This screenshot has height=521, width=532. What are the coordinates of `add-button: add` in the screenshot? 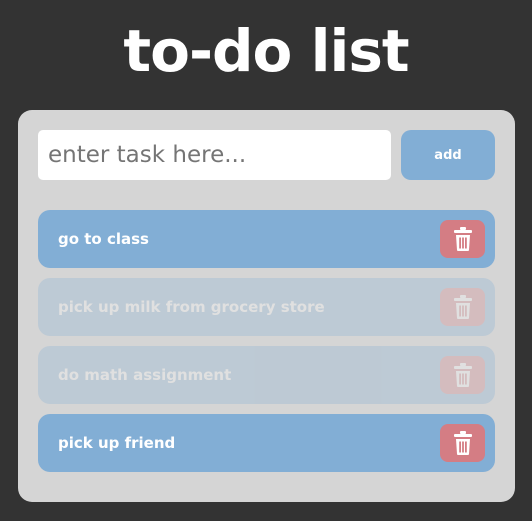 It's located at (448, 155).